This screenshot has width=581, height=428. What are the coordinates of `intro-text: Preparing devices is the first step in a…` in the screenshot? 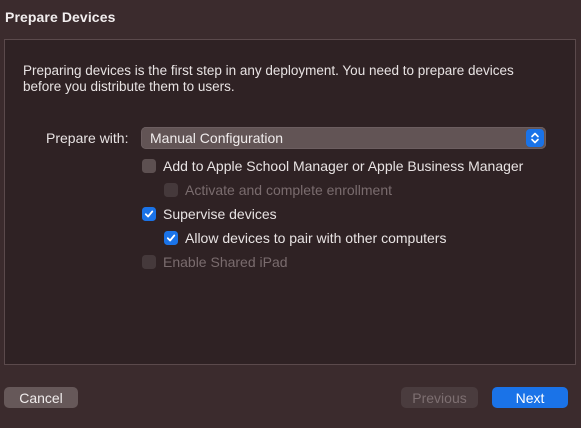 It's located at (268, 78).